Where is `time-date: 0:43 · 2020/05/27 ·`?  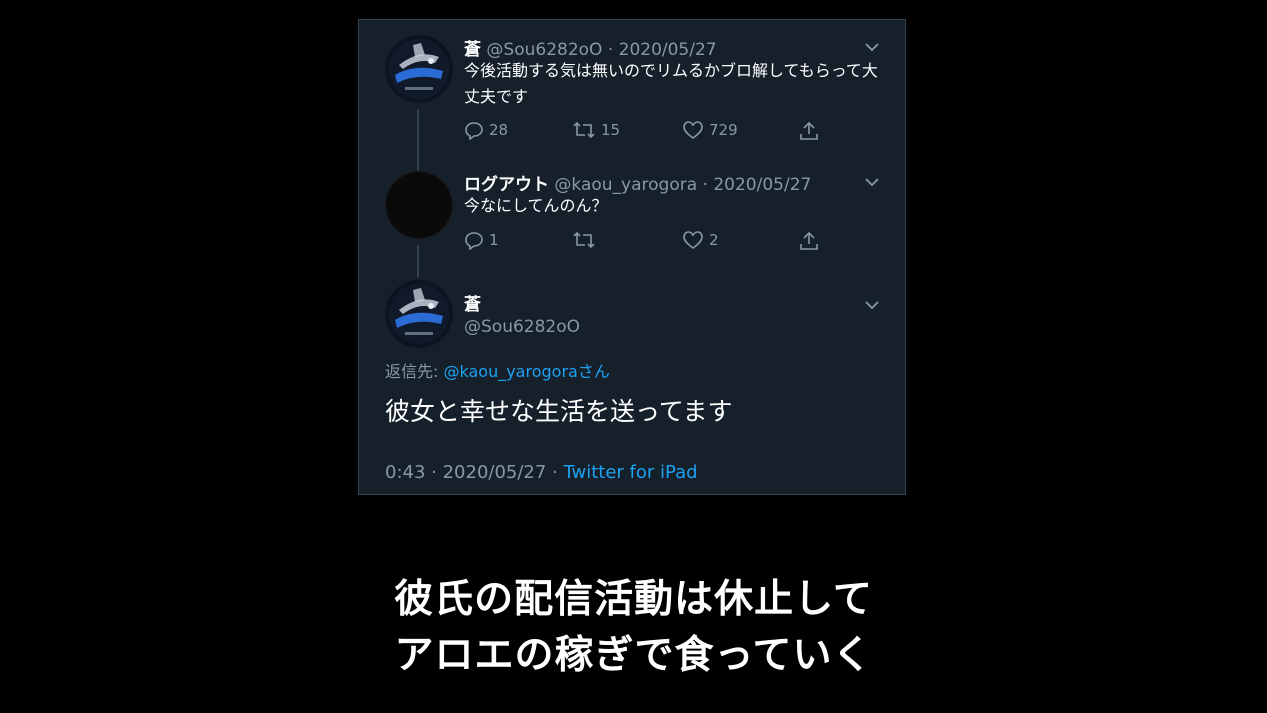
time-date: 0:43 · 2020/05/27 · is located at coordinates (474, 472).